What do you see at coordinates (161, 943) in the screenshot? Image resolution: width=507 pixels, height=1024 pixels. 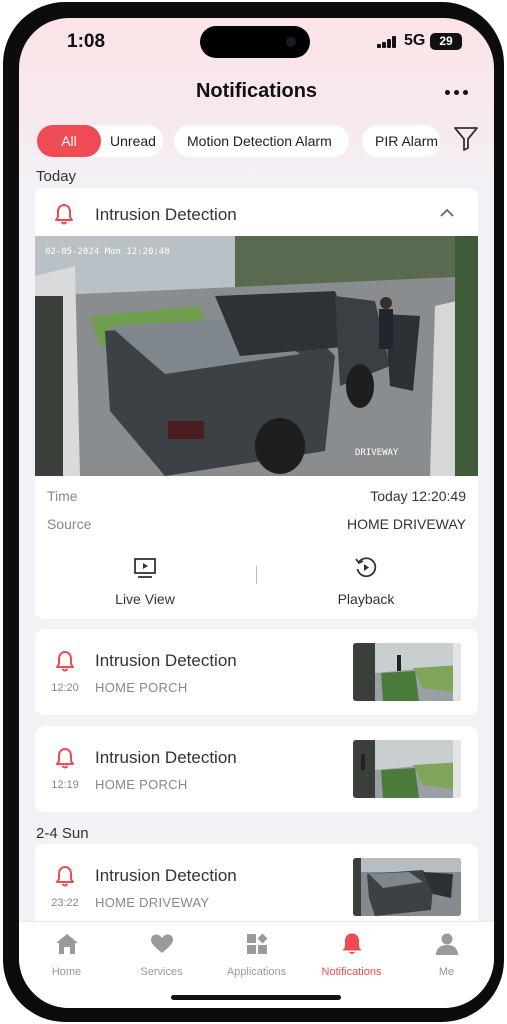 I see `heart-icon` at bounding box center [161, 943].